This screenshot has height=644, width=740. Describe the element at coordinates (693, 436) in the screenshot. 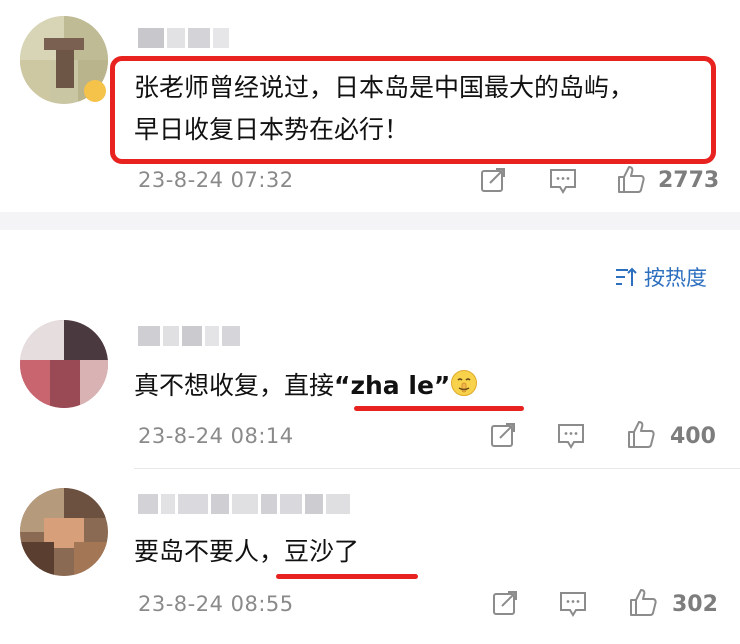

I see `like-count: 400` at that location.